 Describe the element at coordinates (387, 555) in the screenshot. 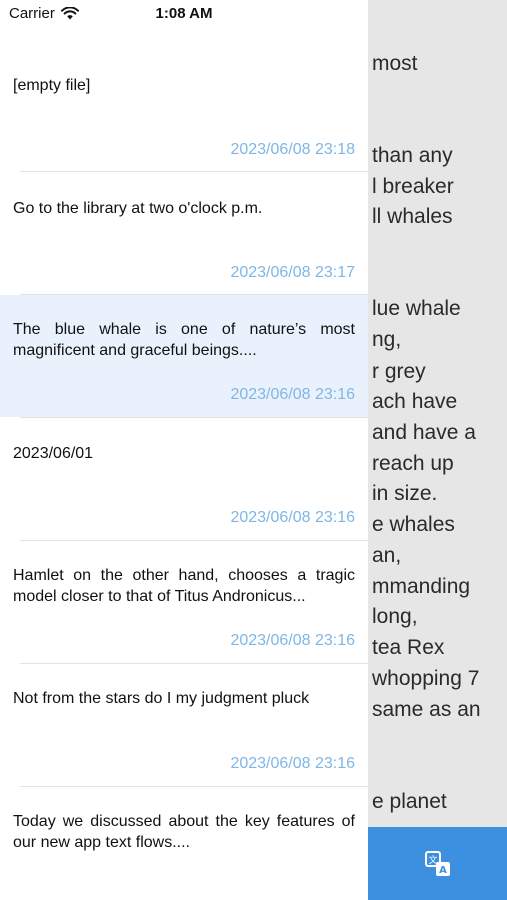

I see `editor-line: an,` at that location.